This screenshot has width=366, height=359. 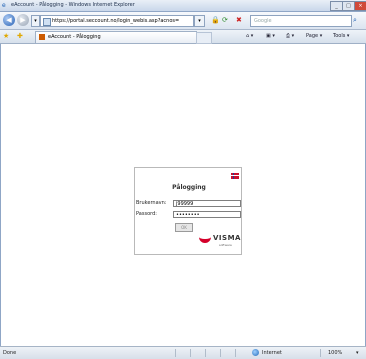 What do you see at coordinates (6, 36) in the screenshot?
I see `favorites-star-icon: ★` at bounding box center [6, 36].